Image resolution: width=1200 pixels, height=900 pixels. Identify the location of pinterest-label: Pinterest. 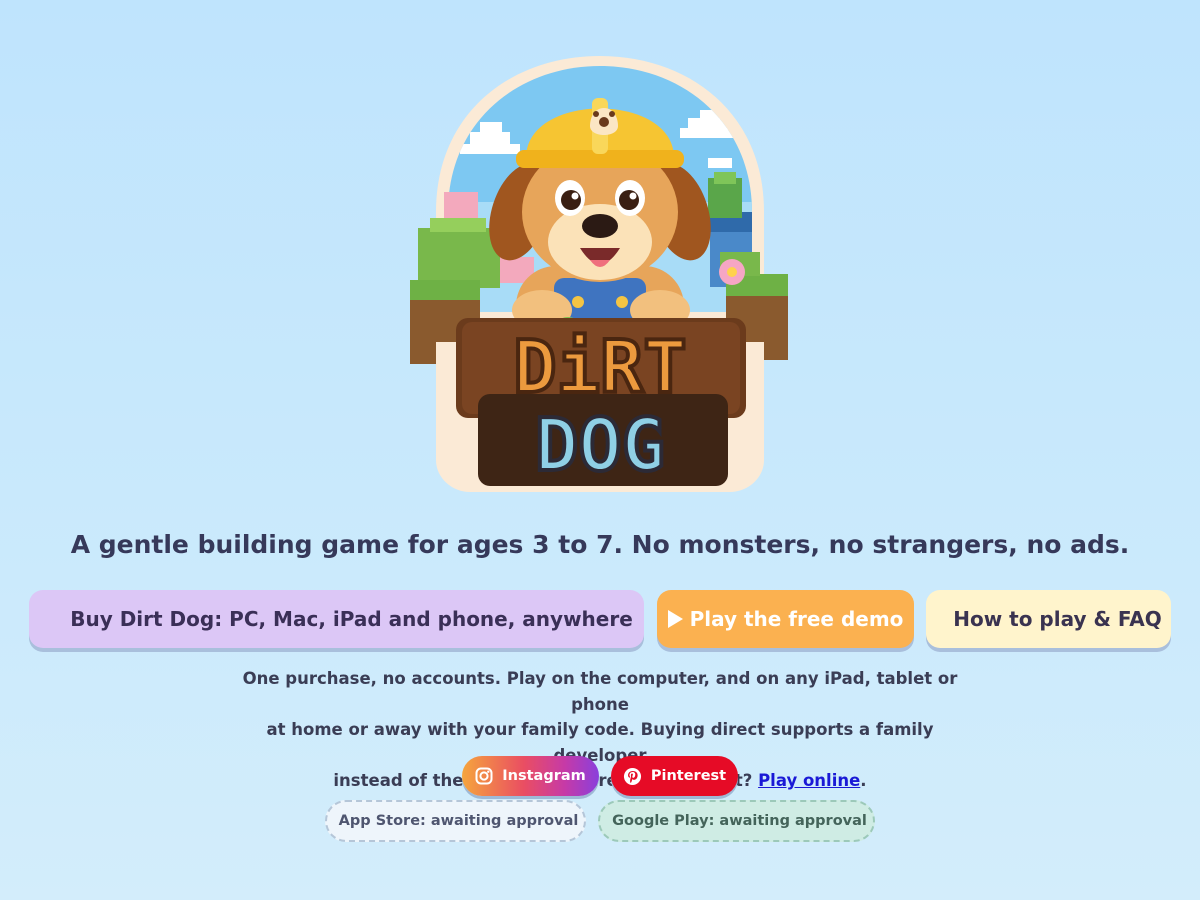
(688, 776).